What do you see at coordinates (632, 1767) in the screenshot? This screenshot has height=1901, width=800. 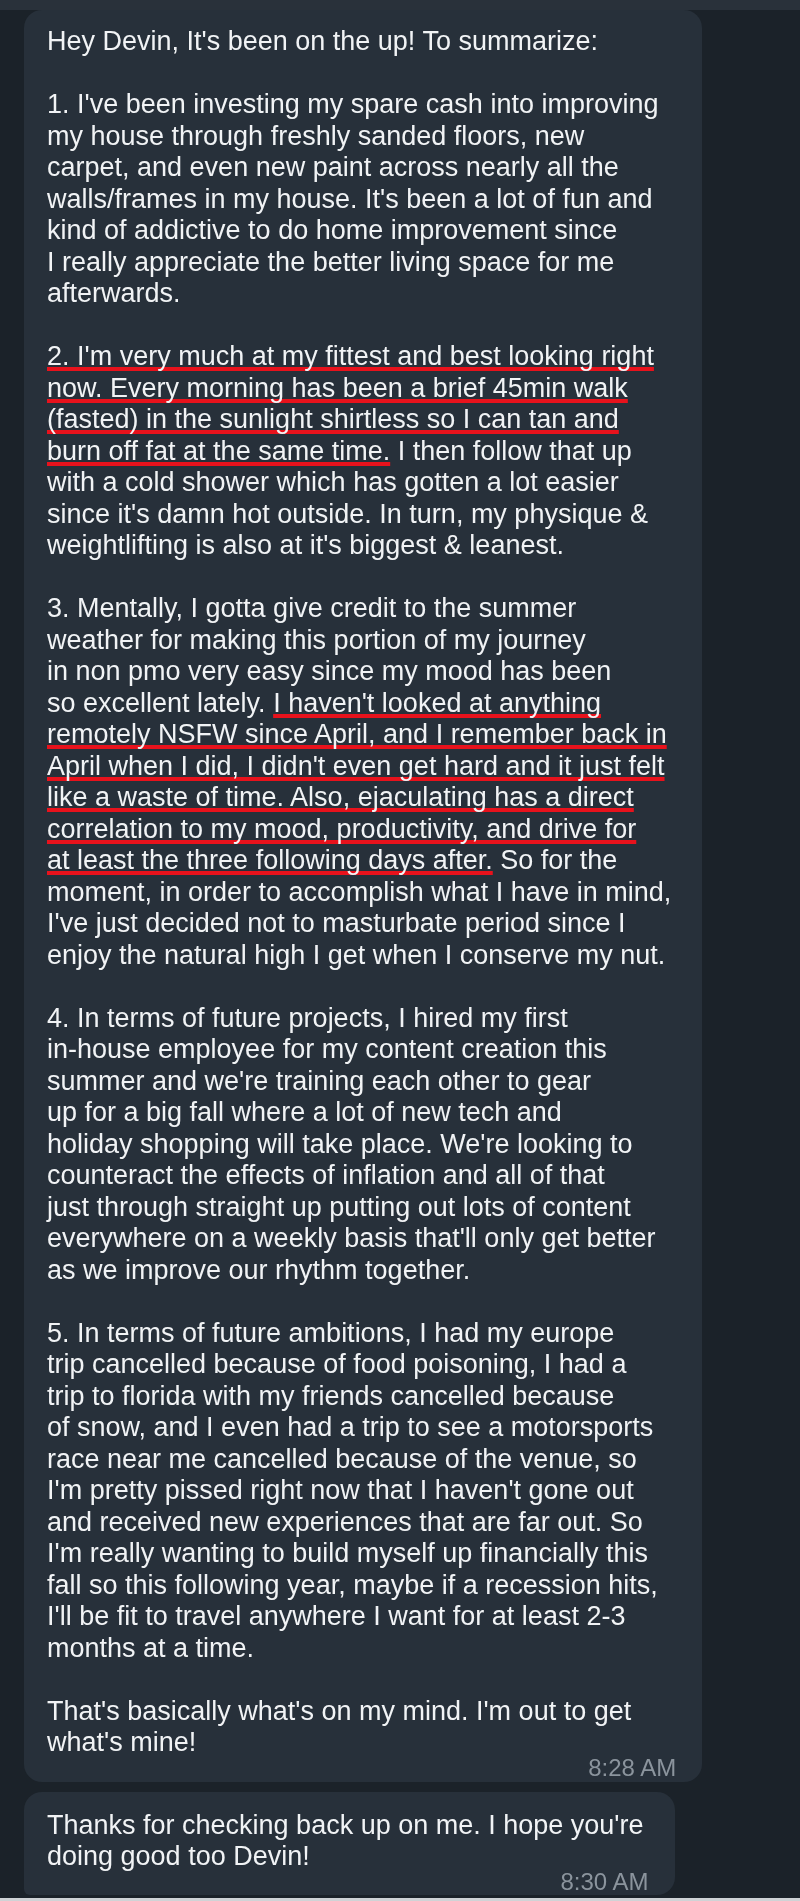 I see `message-time: 8:28 AM` at bounding box center [632, 1767].